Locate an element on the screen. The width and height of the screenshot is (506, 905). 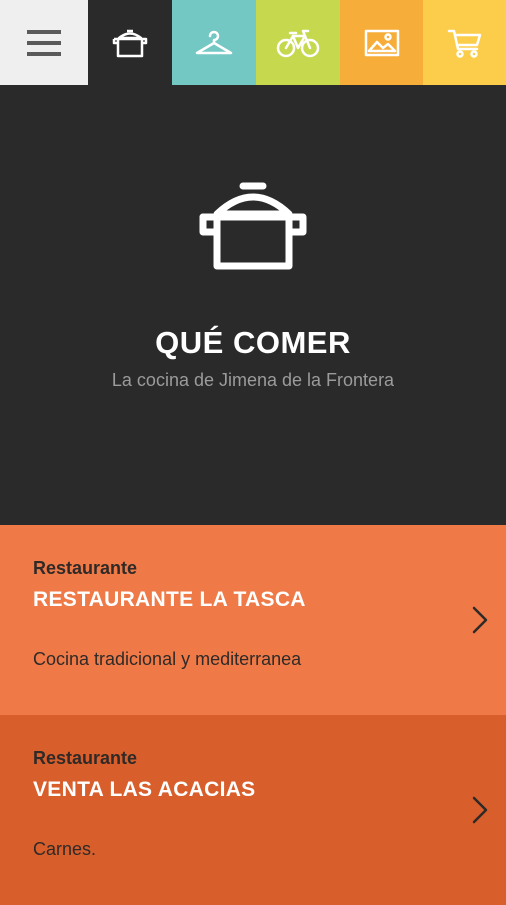
hanger-icon is located at coordinates (214, 42).